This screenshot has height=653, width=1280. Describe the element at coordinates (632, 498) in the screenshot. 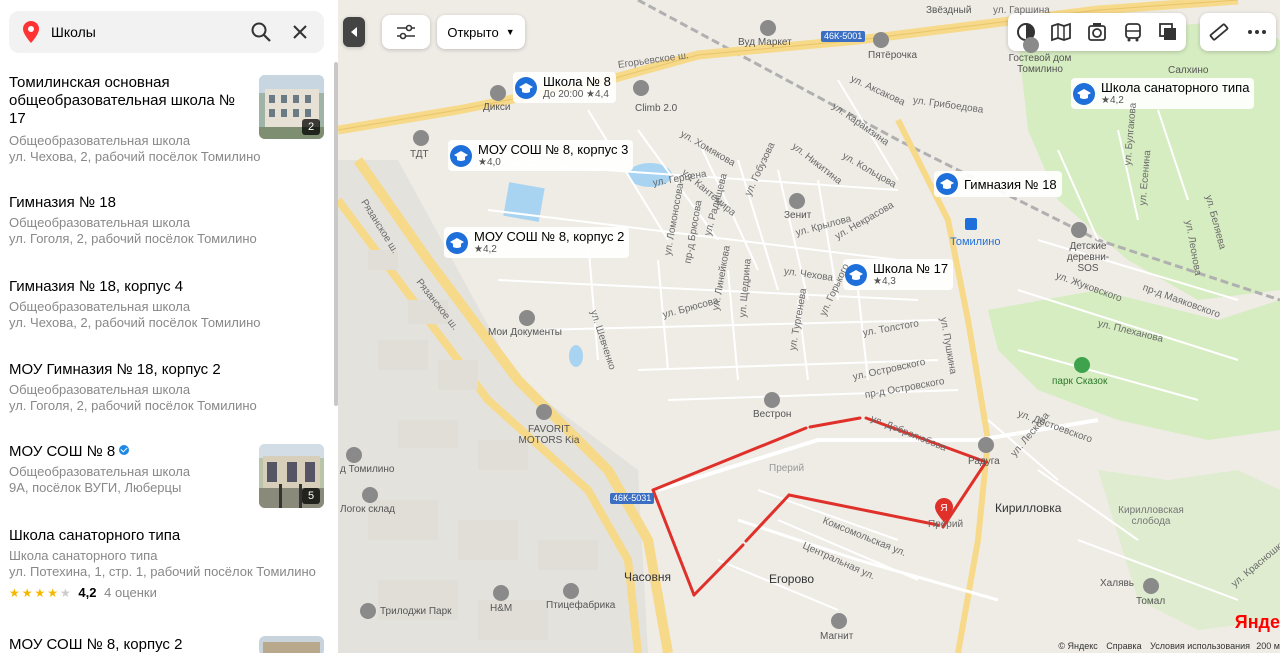

I see `road-number-badge: 46К-5031` at that location.